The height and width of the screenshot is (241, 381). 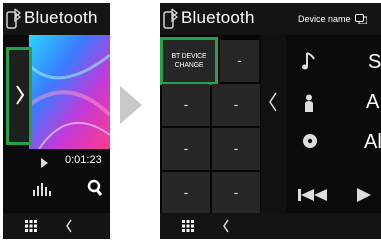 What do you see at coordinates (324, 19) in the screenshot?
I see `device-name-label: Device name` at bounding box center [324, 19].